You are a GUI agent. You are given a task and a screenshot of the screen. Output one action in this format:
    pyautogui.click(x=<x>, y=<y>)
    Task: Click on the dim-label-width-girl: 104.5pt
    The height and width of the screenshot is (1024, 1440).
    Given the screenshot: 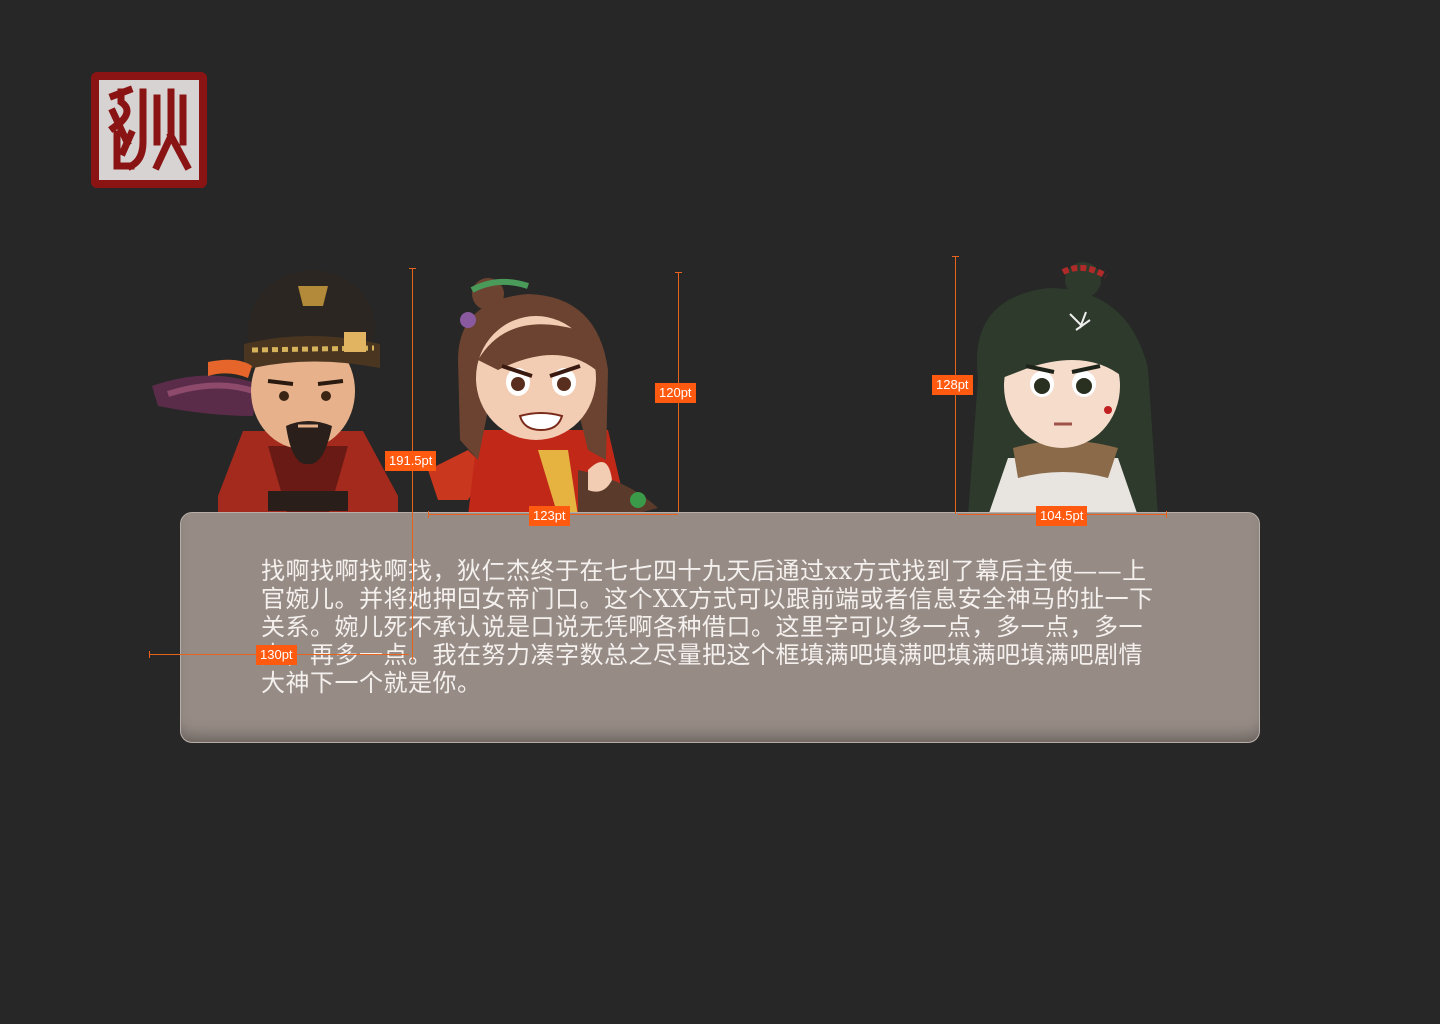 What is the action you would take?
    pyautogui.click(x=1062, y=516)
    